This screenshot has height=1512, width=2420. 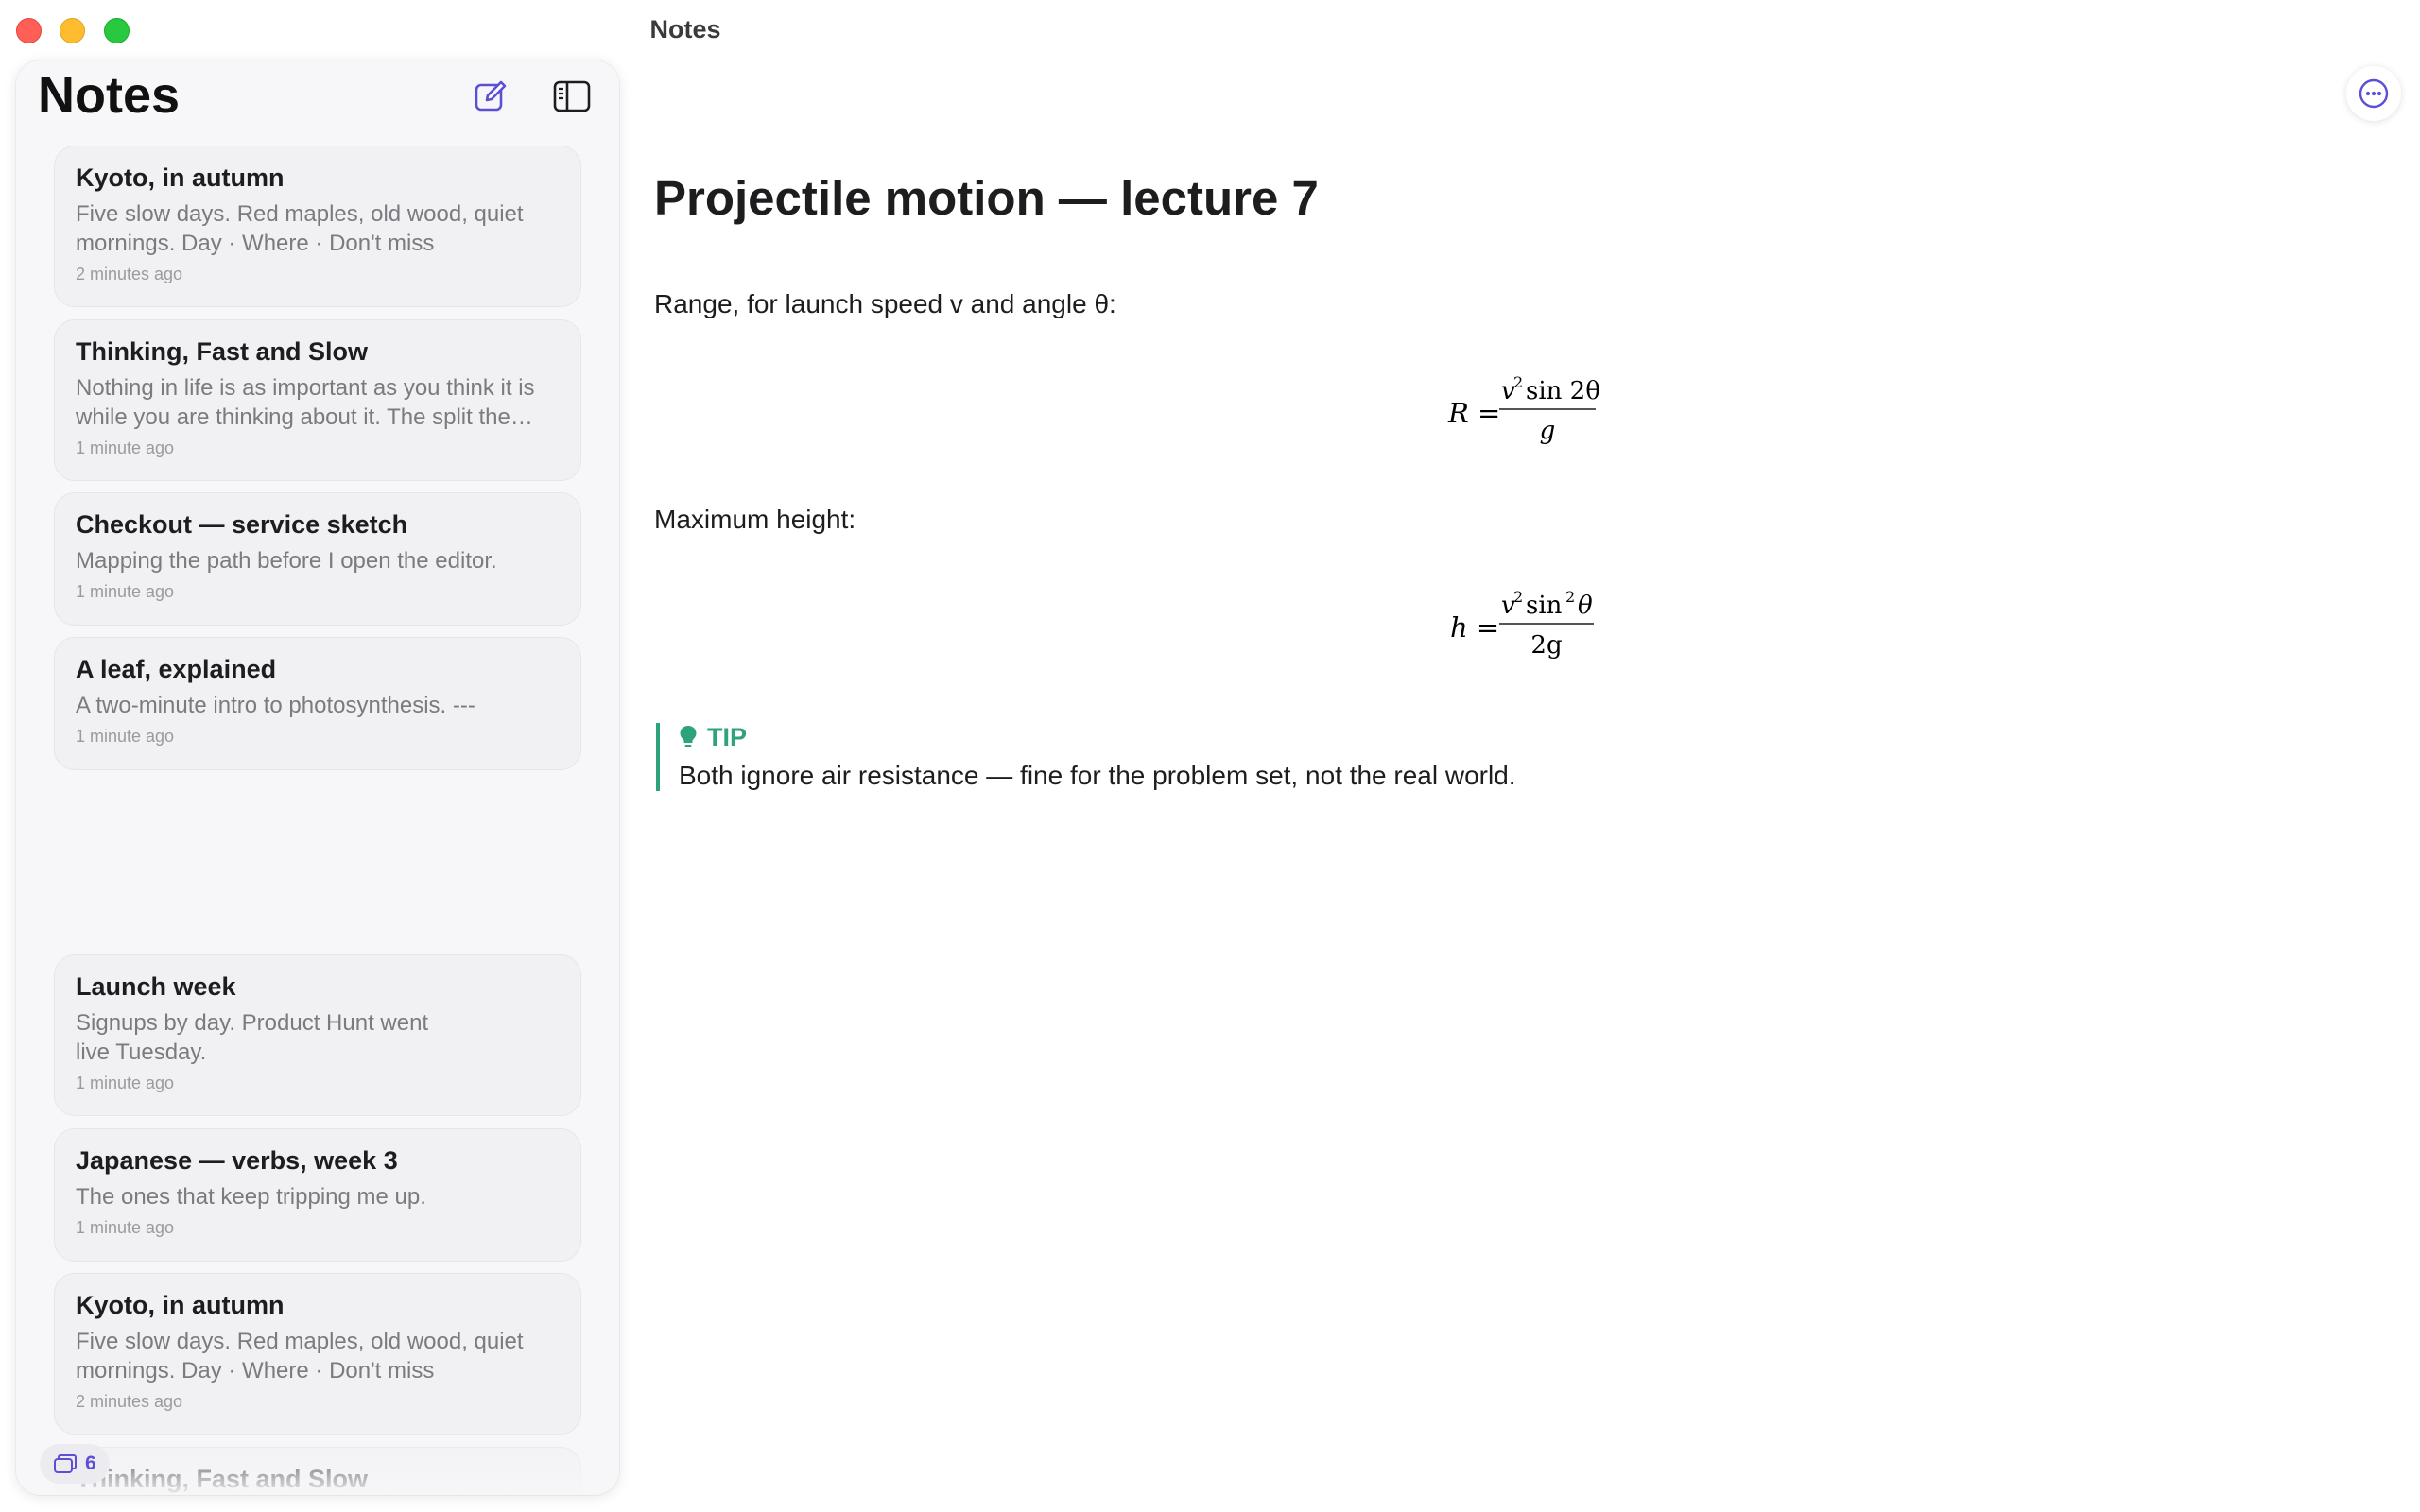 What do you see at coordinates (242, 524) in the screenshot?
I see `note-title: Checkout — service sketch` at bounding box center [242, 524].